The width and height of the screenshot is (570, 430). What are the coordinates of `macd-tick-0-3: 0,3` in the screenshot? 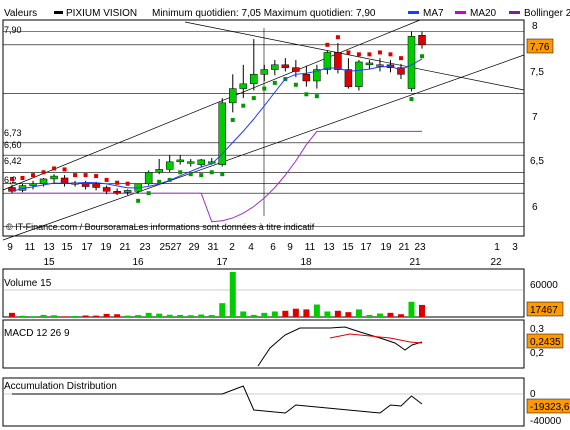 It's located at (537, 329).